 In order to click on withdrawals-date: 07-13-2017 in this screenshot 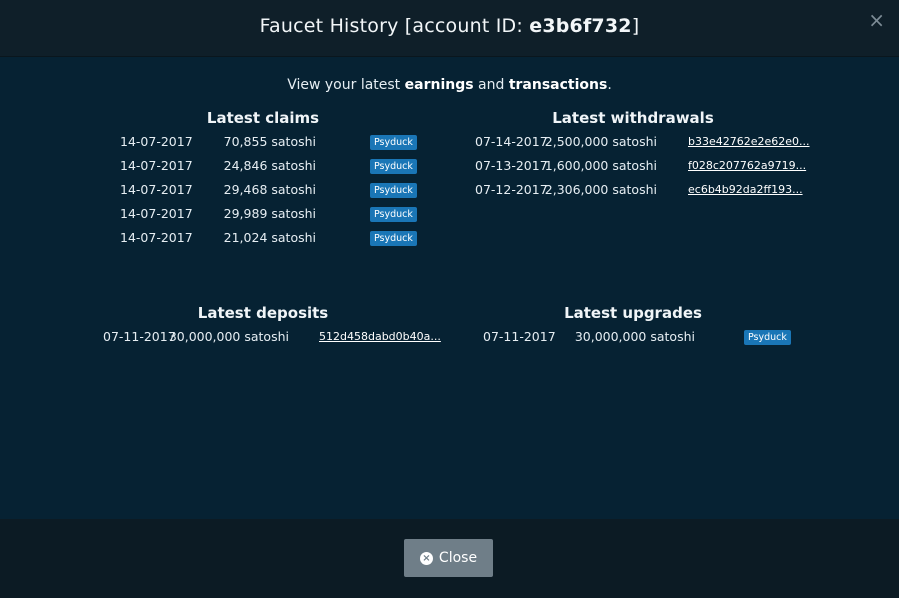, I will do `click(511, 165)`.